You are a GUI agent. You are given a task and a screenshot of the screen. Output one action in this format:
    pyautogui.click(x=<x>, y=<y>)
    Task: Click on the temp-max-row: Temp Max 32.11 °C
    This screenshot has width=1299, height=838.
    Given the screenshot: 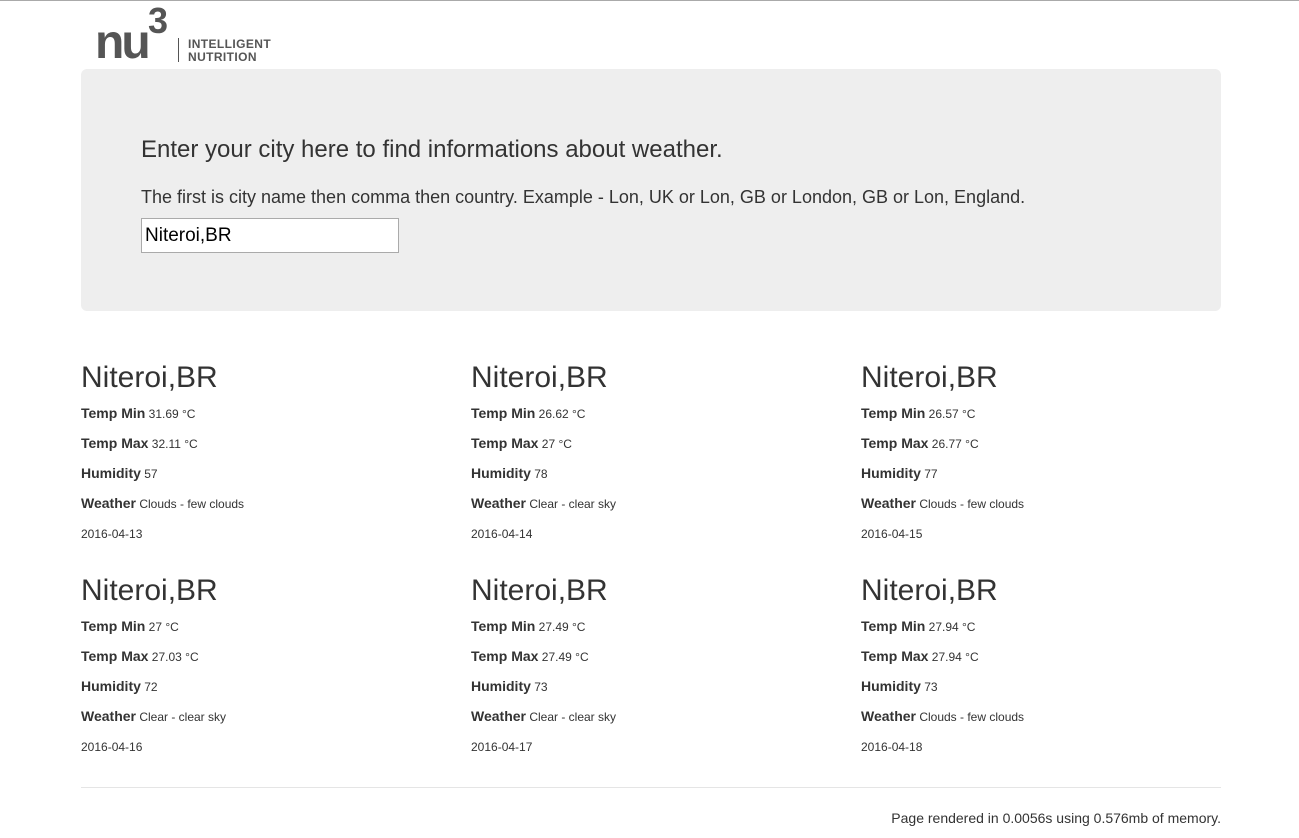 What is the action you would take?
    pyautogui.click(x=139, y=443)
    